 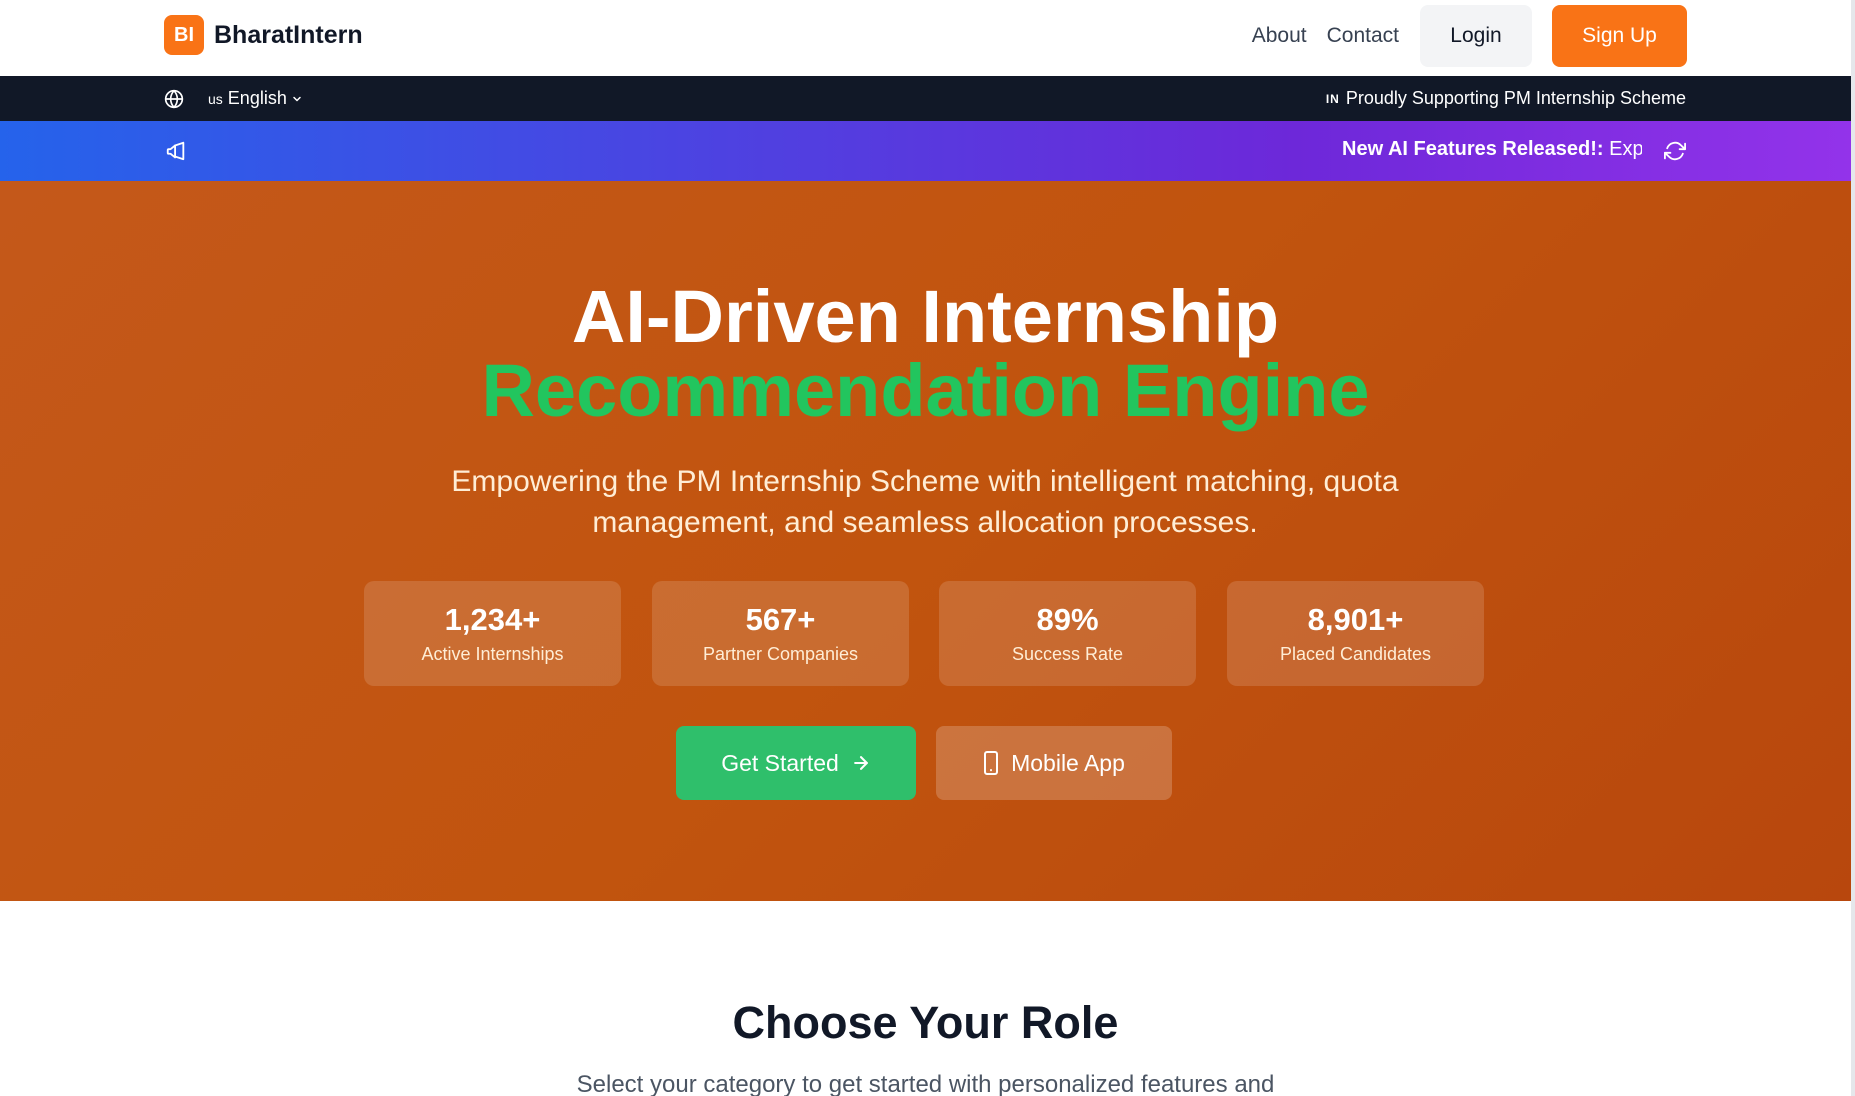 What do you see at coordinates (780, 654) in the screenshot?
I see `stat-label: Partner Companies` at bounding box center [780, 654].